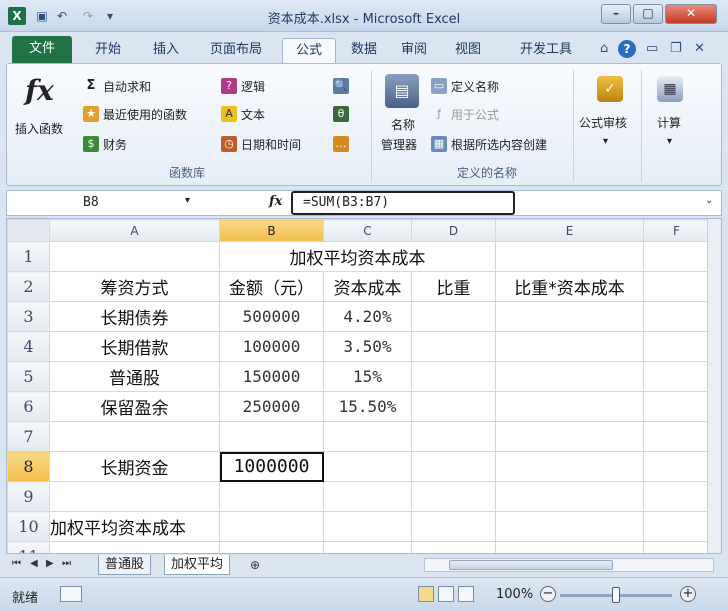 Image resolution: width=728 pixels, height=611 pixels. What do you see at coordinates (604, 48) in the screenshot?
I see `minimize-ribbon-icon: ⌂` at bounding box center [604, 48].